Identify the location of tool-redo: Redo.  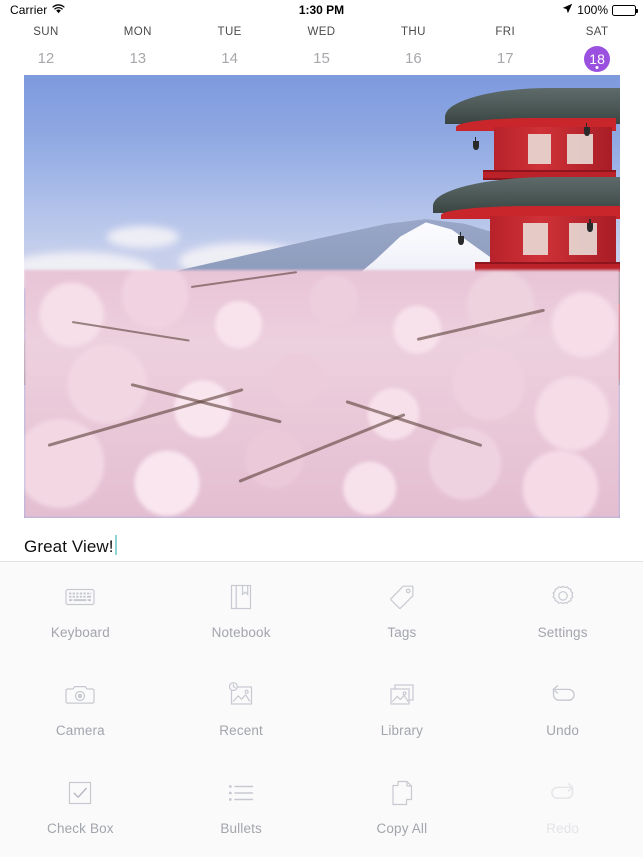
(562, 808).